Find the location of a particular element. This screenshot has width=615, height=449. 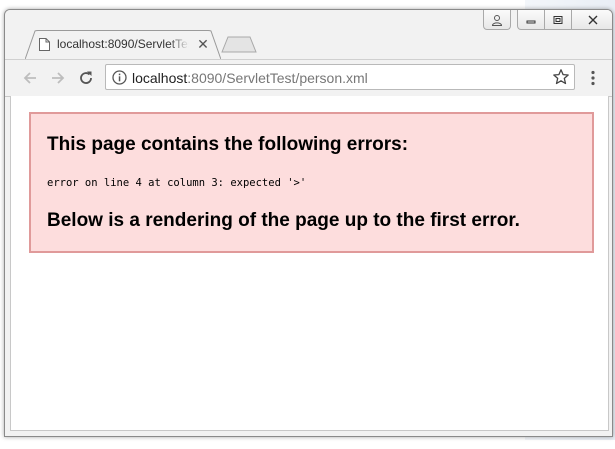

minimize-button is located at coordinates (531, 20).